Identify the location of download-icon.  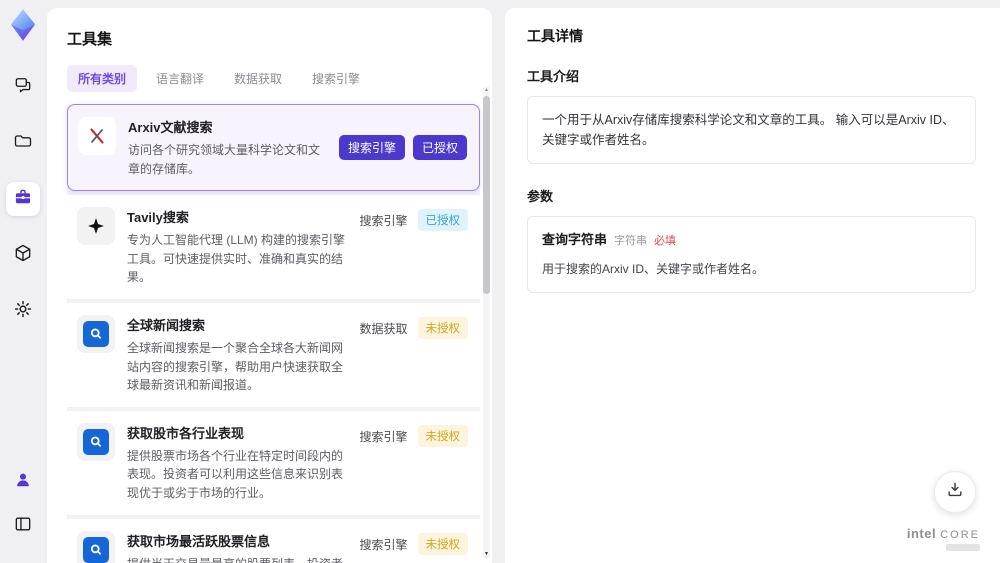
(955, 492).